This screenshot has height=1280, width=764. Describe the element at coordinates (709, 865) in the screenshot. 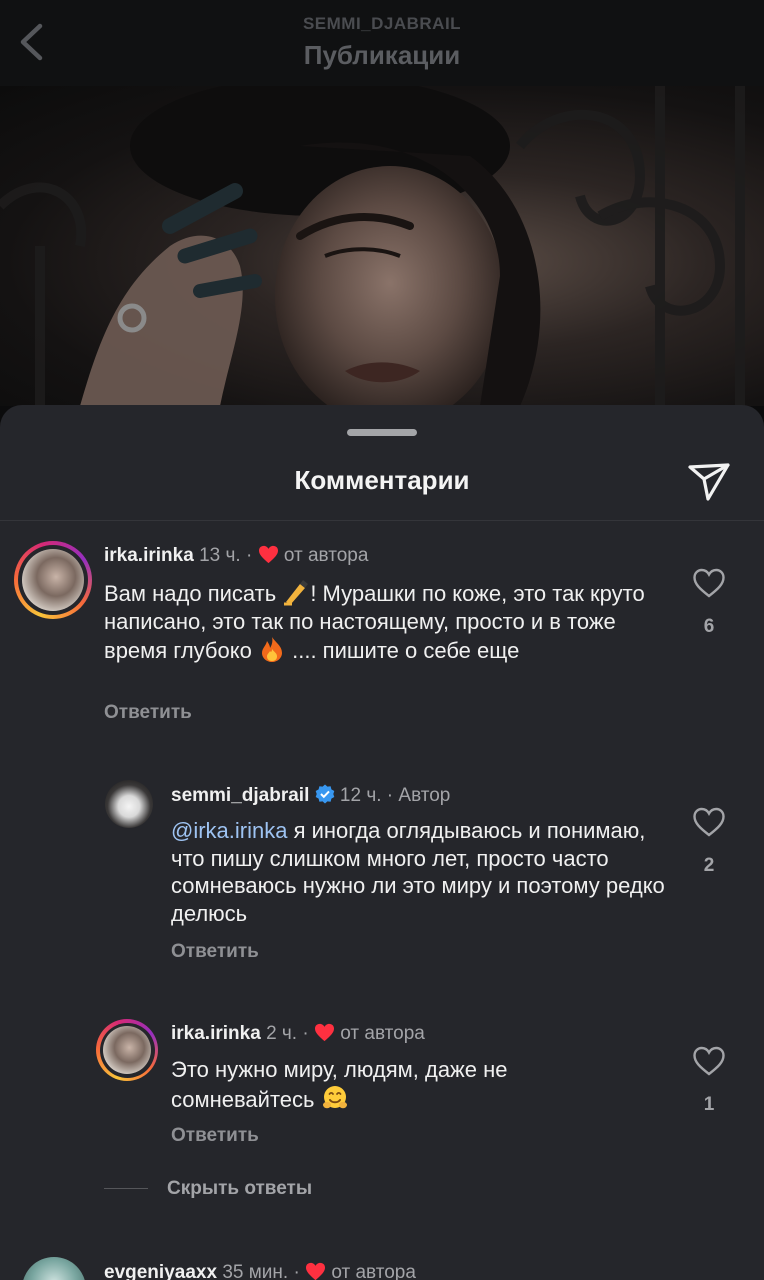

I see `like-count: 2` at that location.